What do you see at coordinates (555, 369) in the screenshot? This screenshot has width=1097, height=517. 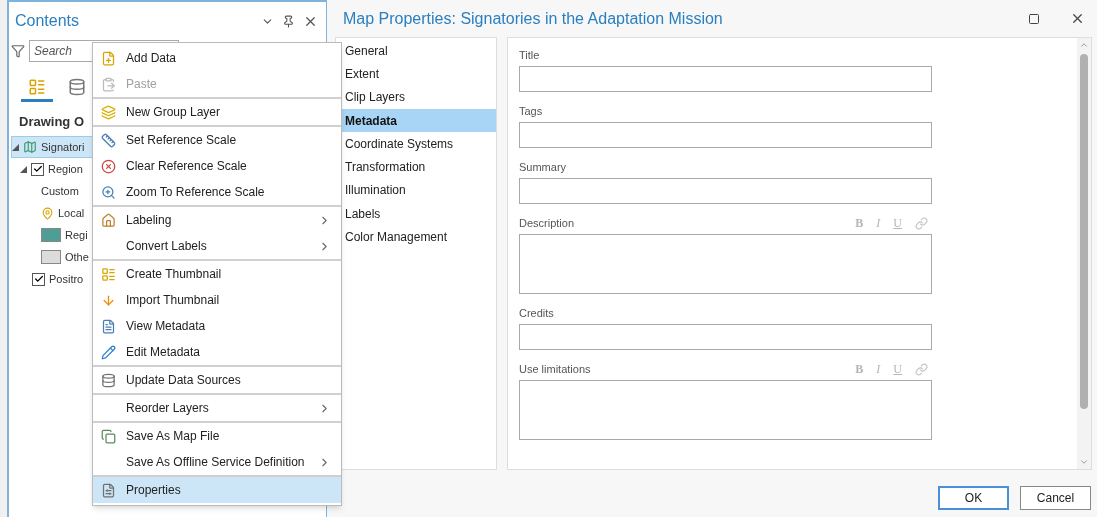 I see `field-label: Use limitations` at bounding box center [555, 369].